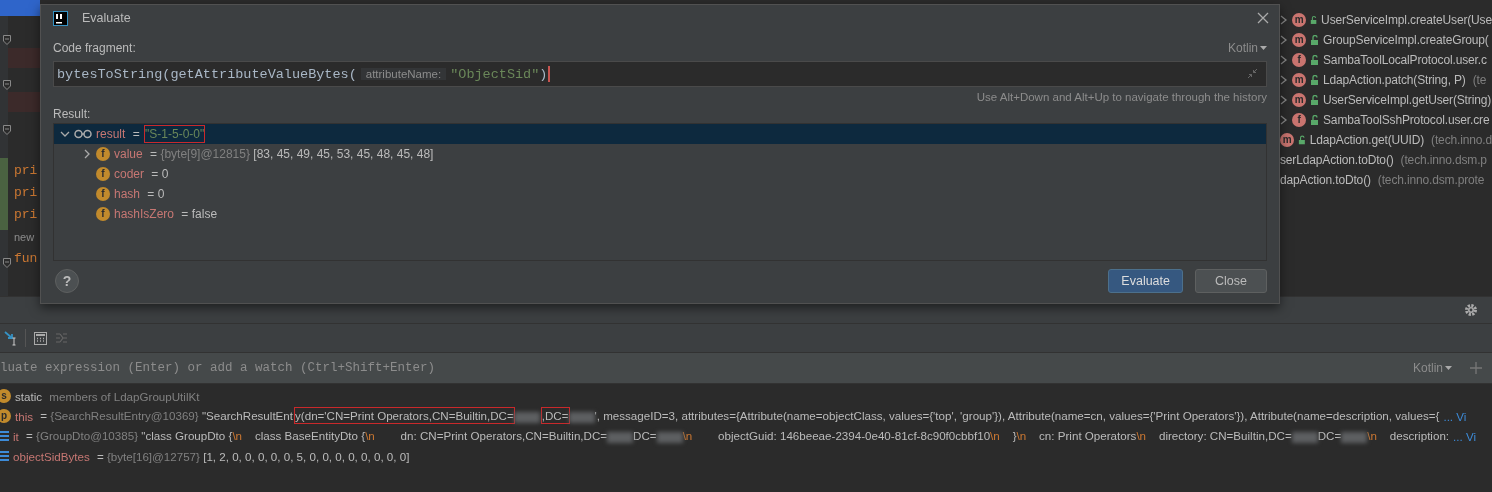 The image size is (1492, 492). Describe the element at coordinates (128, 154) in the screenshot. I see `variable-name: value` at that location.